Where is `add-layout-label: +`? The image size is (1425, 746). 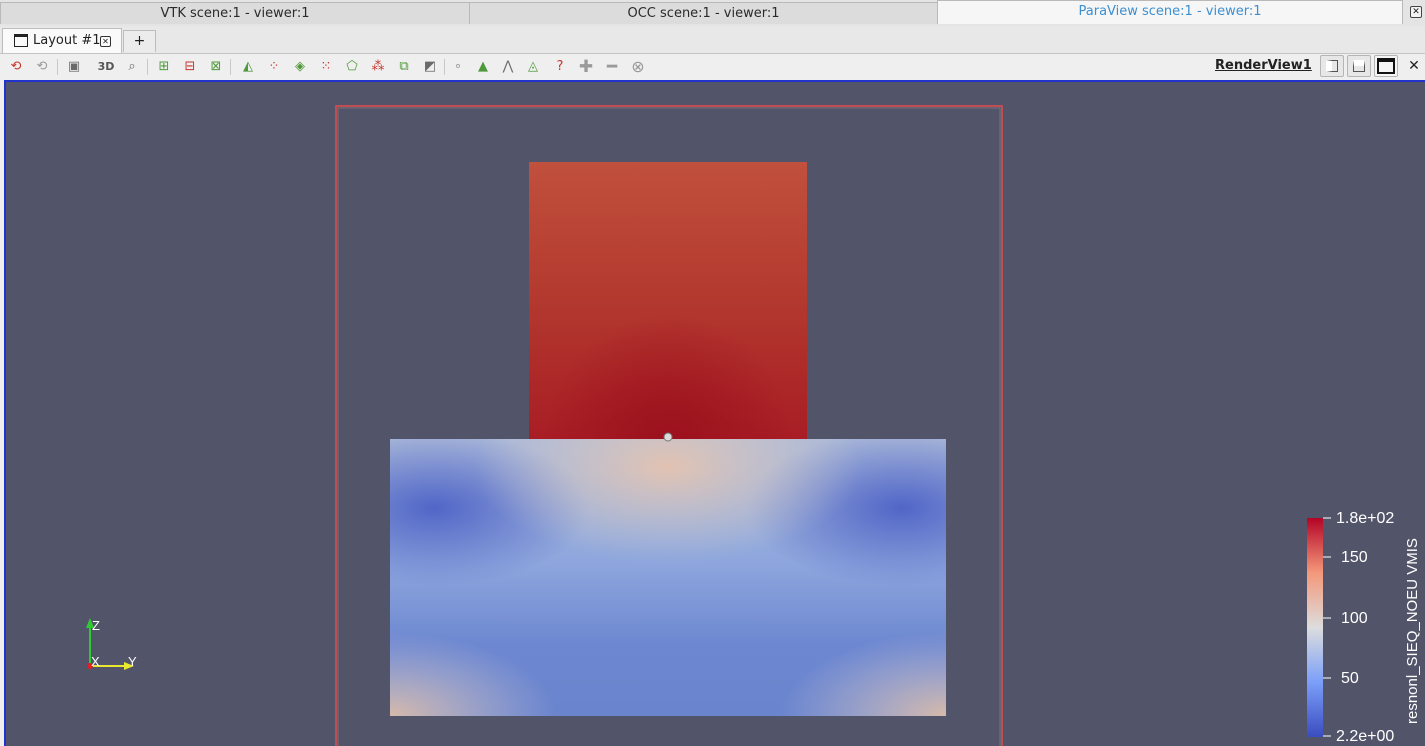 add-layout-label: + is located at coordinates (139, 41).